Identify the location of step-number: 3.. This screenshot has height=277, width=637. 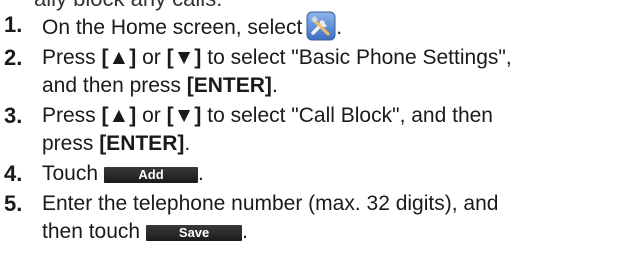
(13, 115).